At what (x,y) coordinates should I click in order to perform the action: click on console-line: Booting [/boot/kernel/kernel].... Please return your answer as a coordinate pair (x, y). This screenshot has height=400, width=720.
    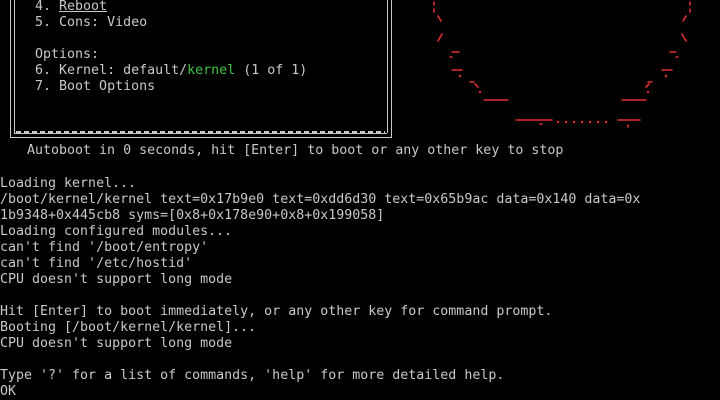
    Looking at the image, I should click on (128, 327).